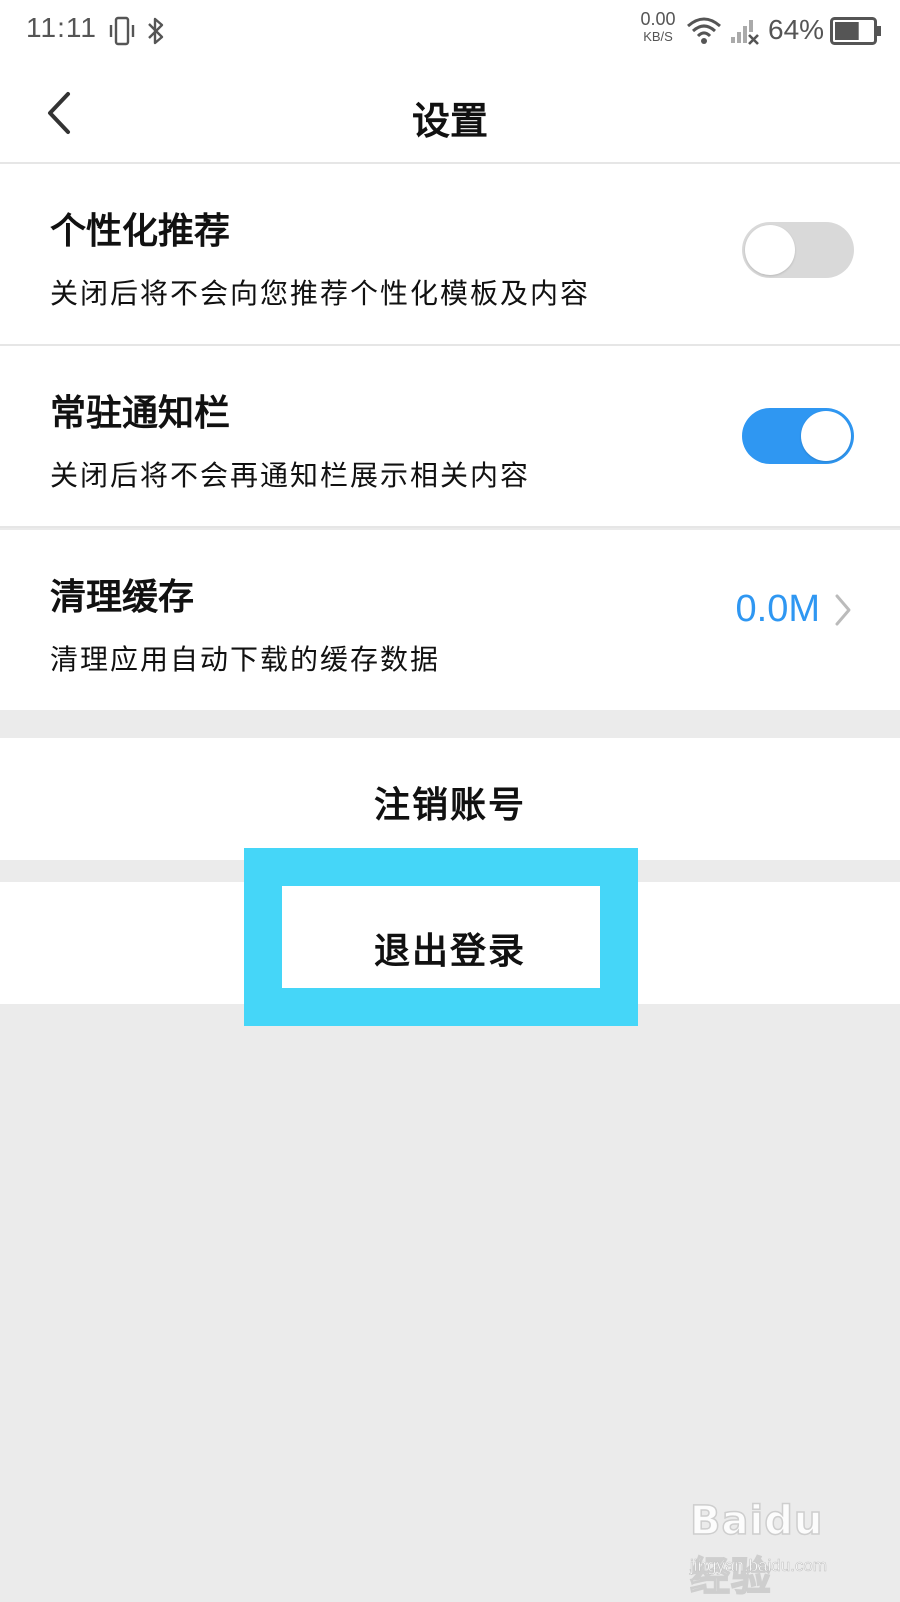  What do you see at coordinates (798, 250) in the screenshot?
I see `personalized-recommendation-toggle` at bounding box center [798, 250].